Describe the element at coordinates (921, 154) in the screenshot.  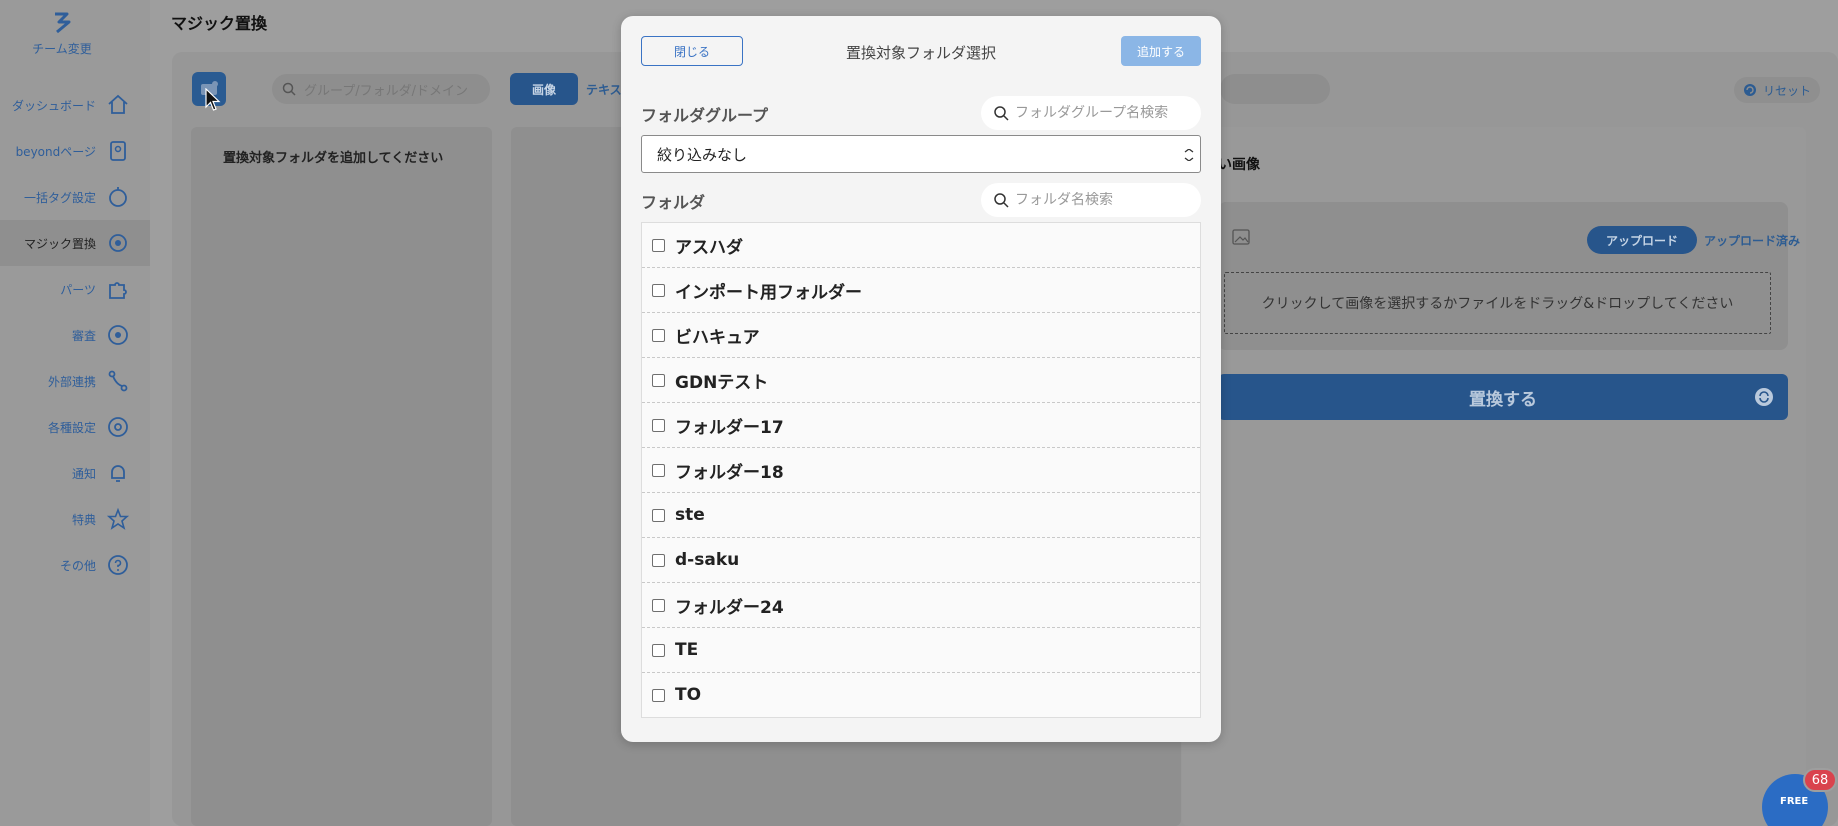
I see `folder-group-select: 絞り込みなし` at that location.